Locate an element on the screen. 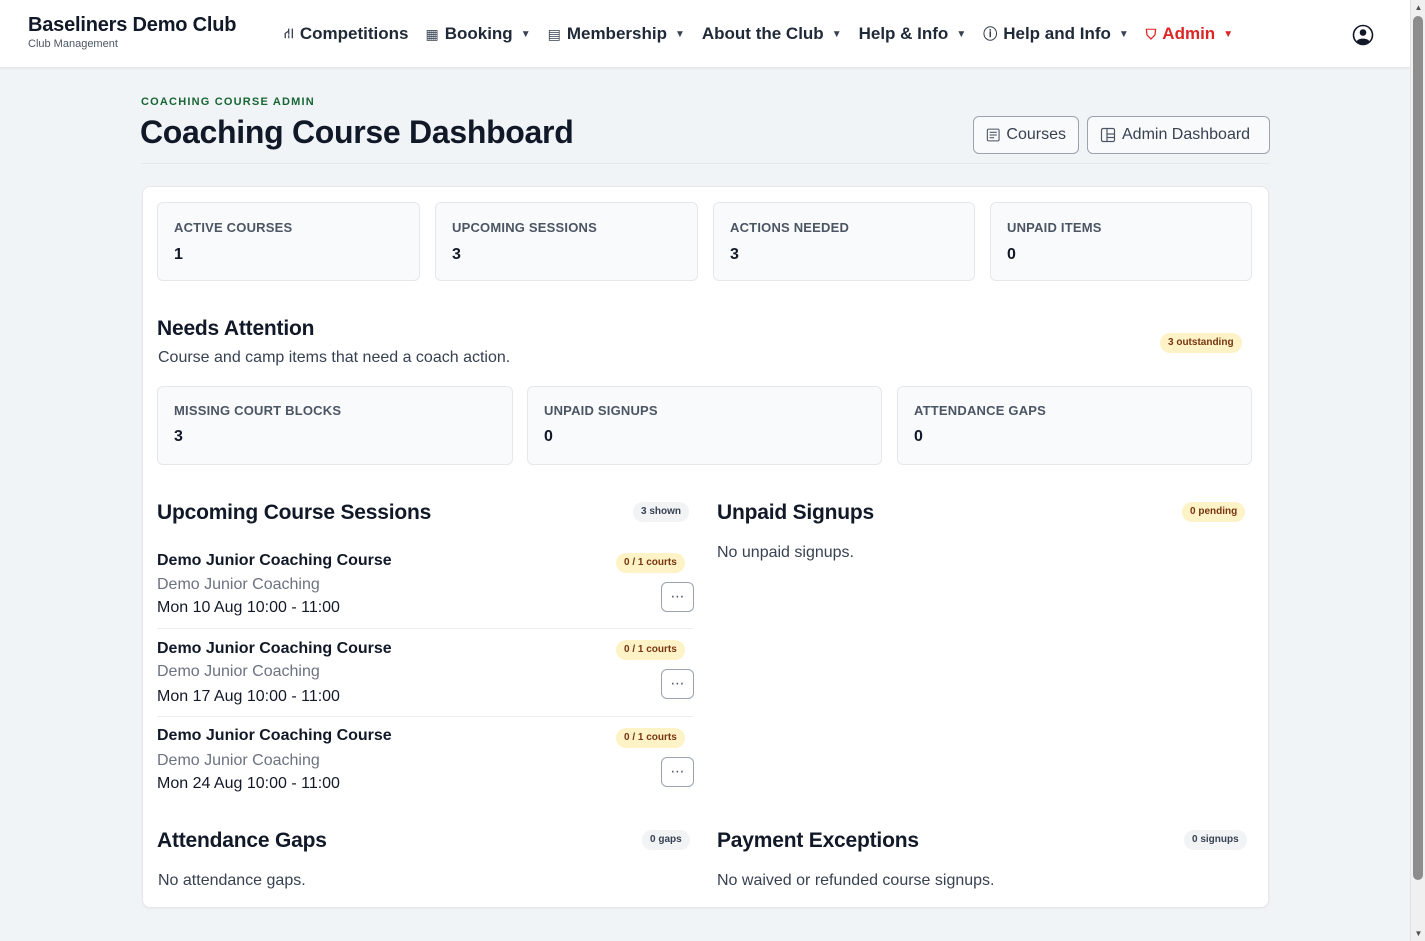 The image size is (1425, 941). sessions-shown-badge: 3 shown is located at coordinates (661, 512).